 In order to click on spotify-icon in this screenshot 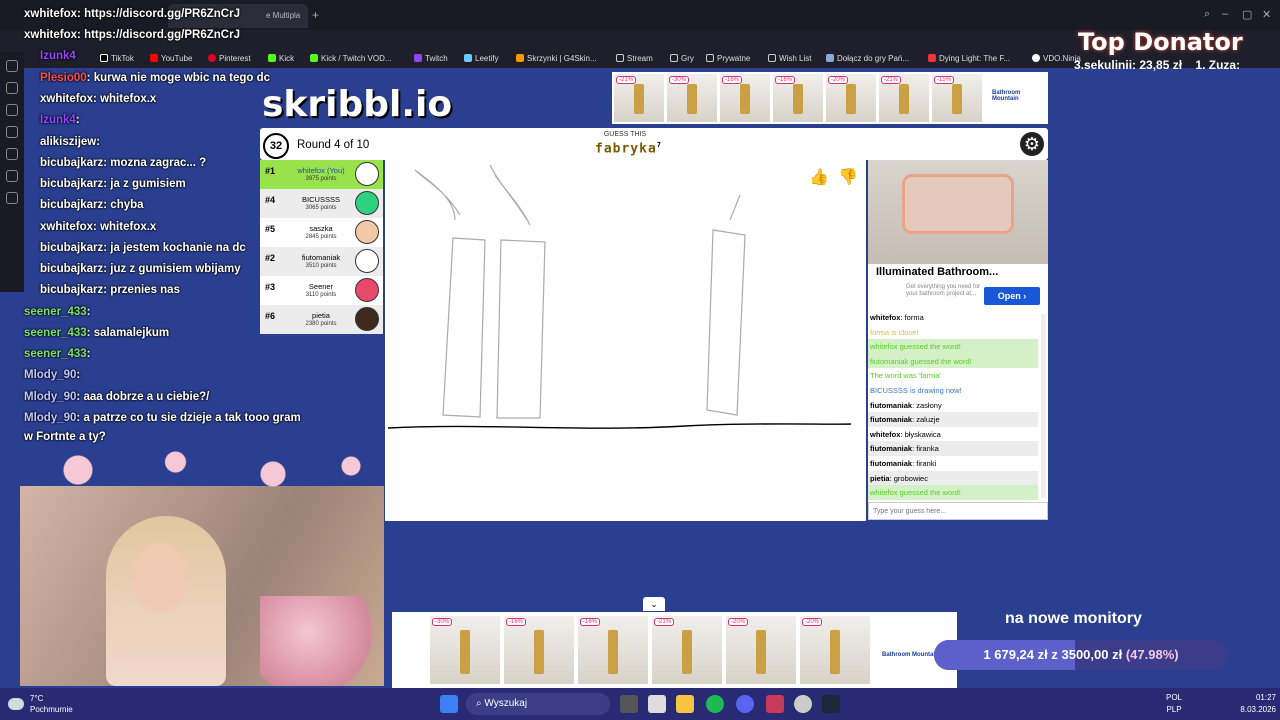, I will do `click(715, 704)`.